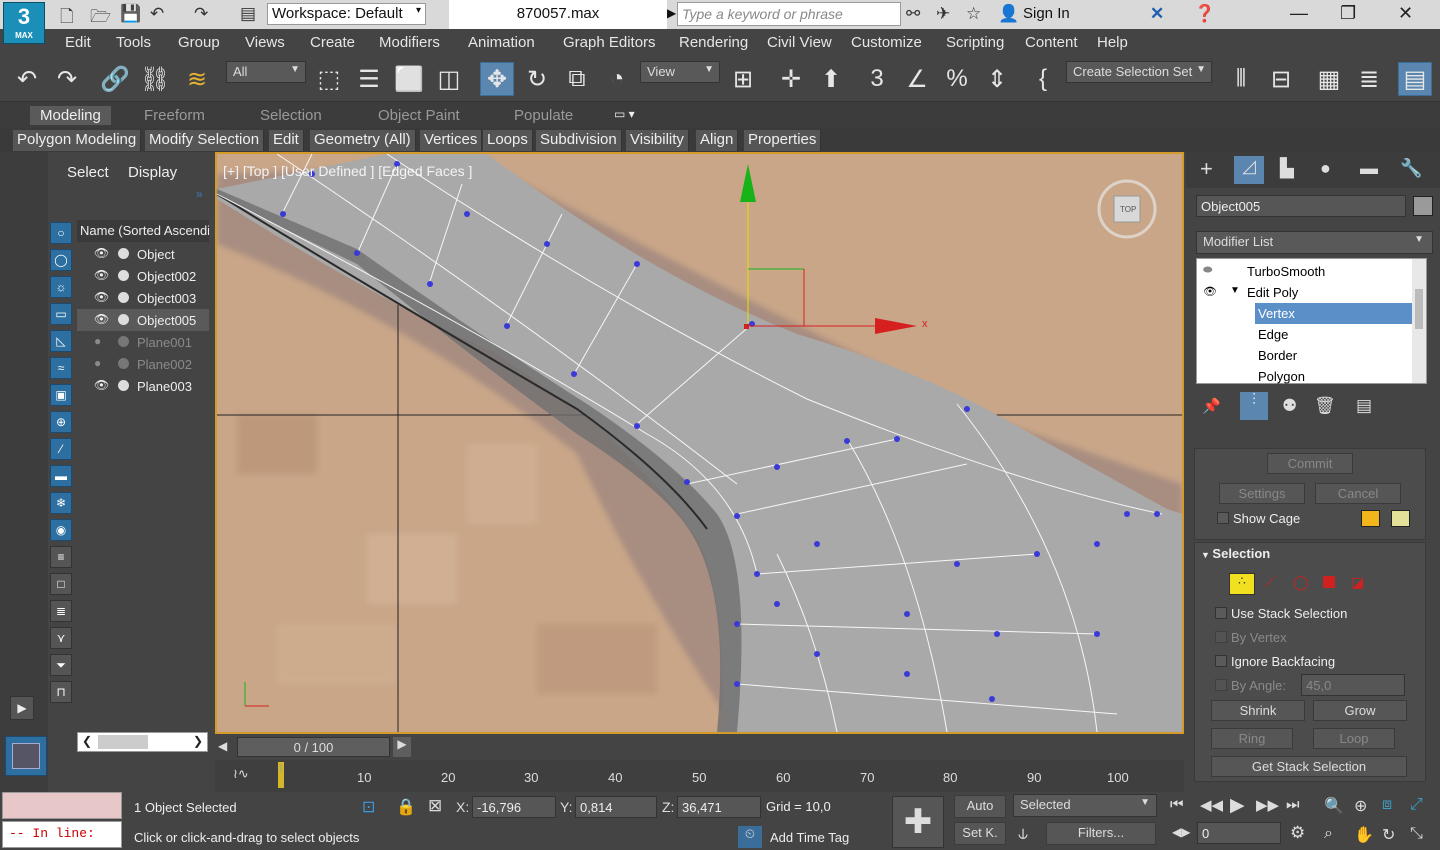 This screenshot has width=1440, height=850. What do you see at coordinates (409, 42) in the screenshot?
I see `menu-modifiers: Modifiers` at bounding box center [409, 42].